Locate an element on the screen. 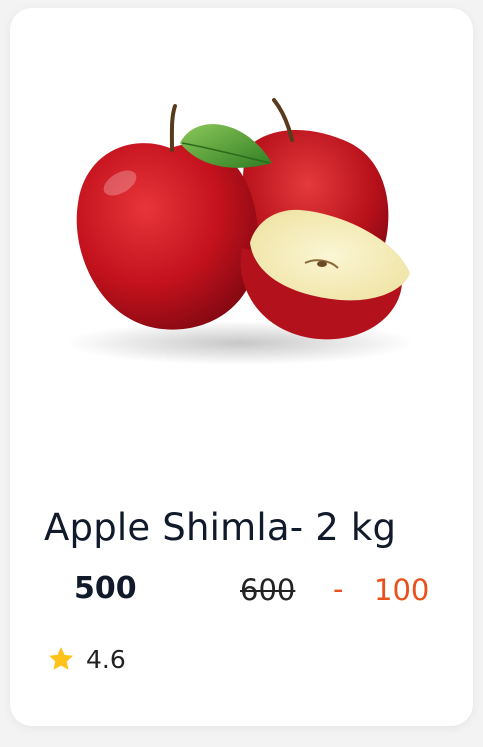  original-price: 600 is located at coordinates (268, 590).